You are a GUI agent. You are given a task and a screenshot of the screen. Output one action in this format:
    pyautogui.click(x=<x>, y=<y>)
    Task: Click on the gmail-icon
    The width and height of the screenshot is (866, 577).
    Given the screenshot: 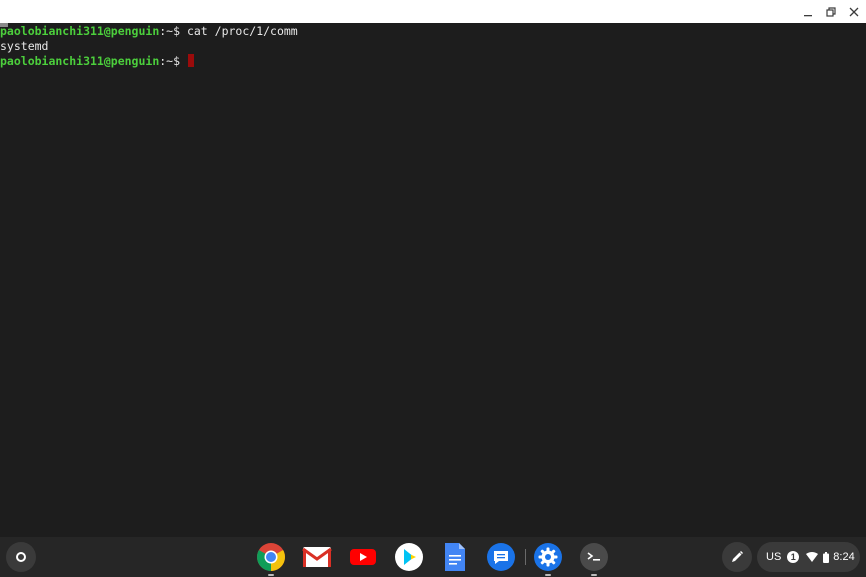 What is the action you would take?
    pyautogui.click(x=317, y=557)
    